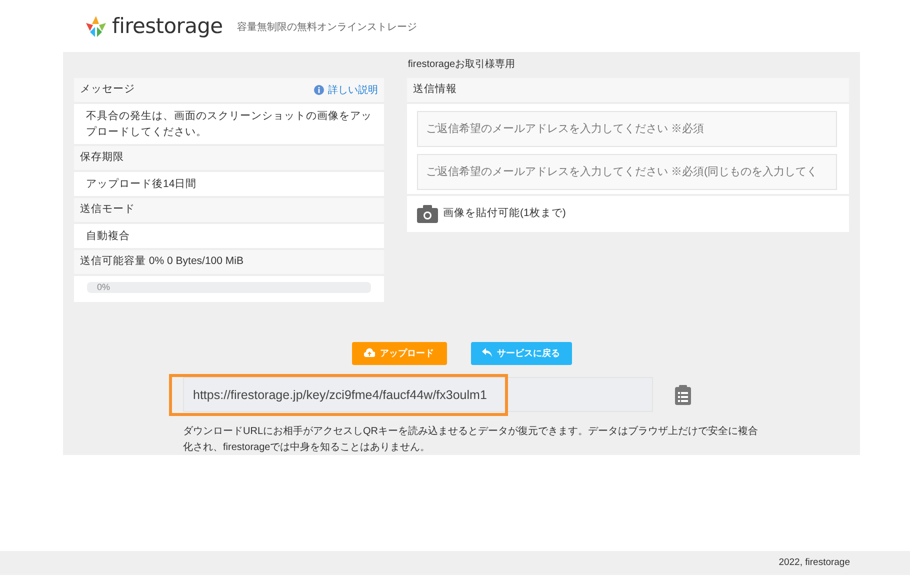  Describe the element at coordinates (504, 214) in the screenshot. I see `attach-note: 画像を貼付可能(1枚まで)` at that location.